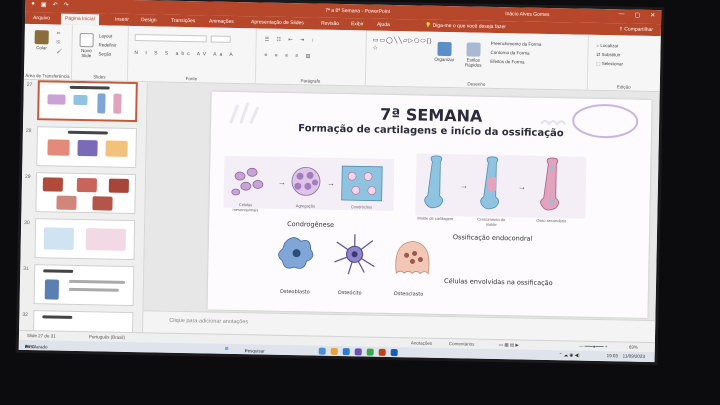 The height and width of the screenshot is (405, 720). What do you see at coordinates (227, 349) in the screenshot?
I see `start-icon: ⊞` at bounding box center [227, 349].